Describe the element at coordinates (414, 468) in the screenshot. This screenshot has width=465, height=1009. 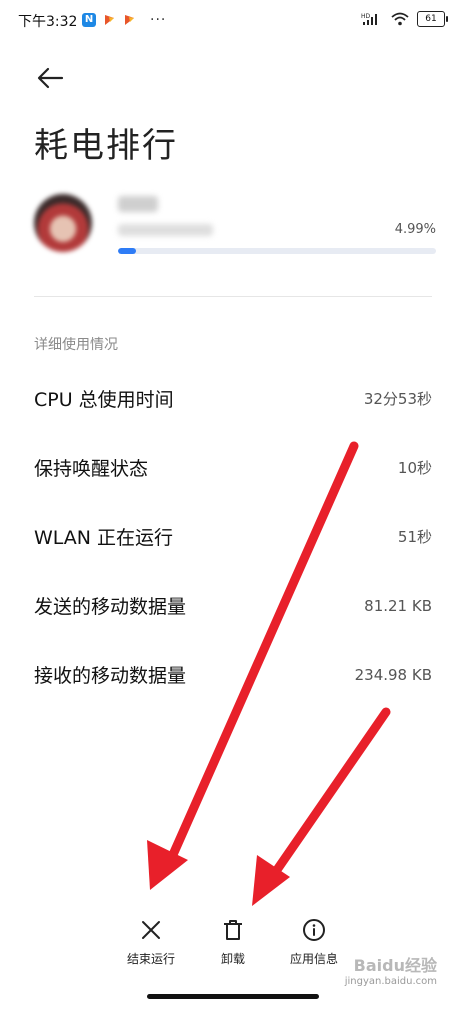
I see `detail-value: 10秒` at that location.